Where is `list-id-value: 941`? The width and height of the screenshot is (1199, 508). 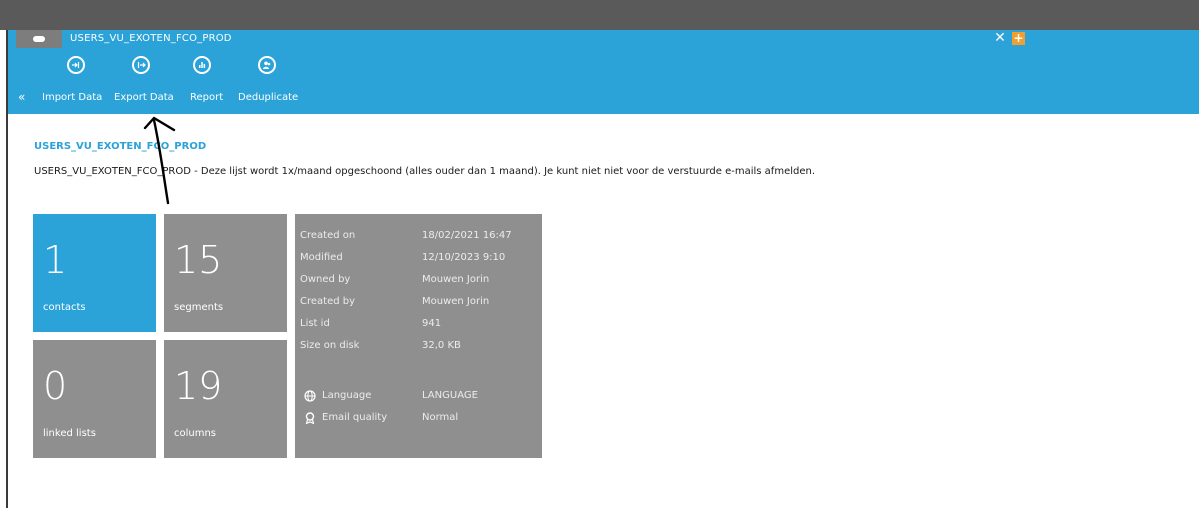
list-id-value: 941 is located at coordinates (432, 323).